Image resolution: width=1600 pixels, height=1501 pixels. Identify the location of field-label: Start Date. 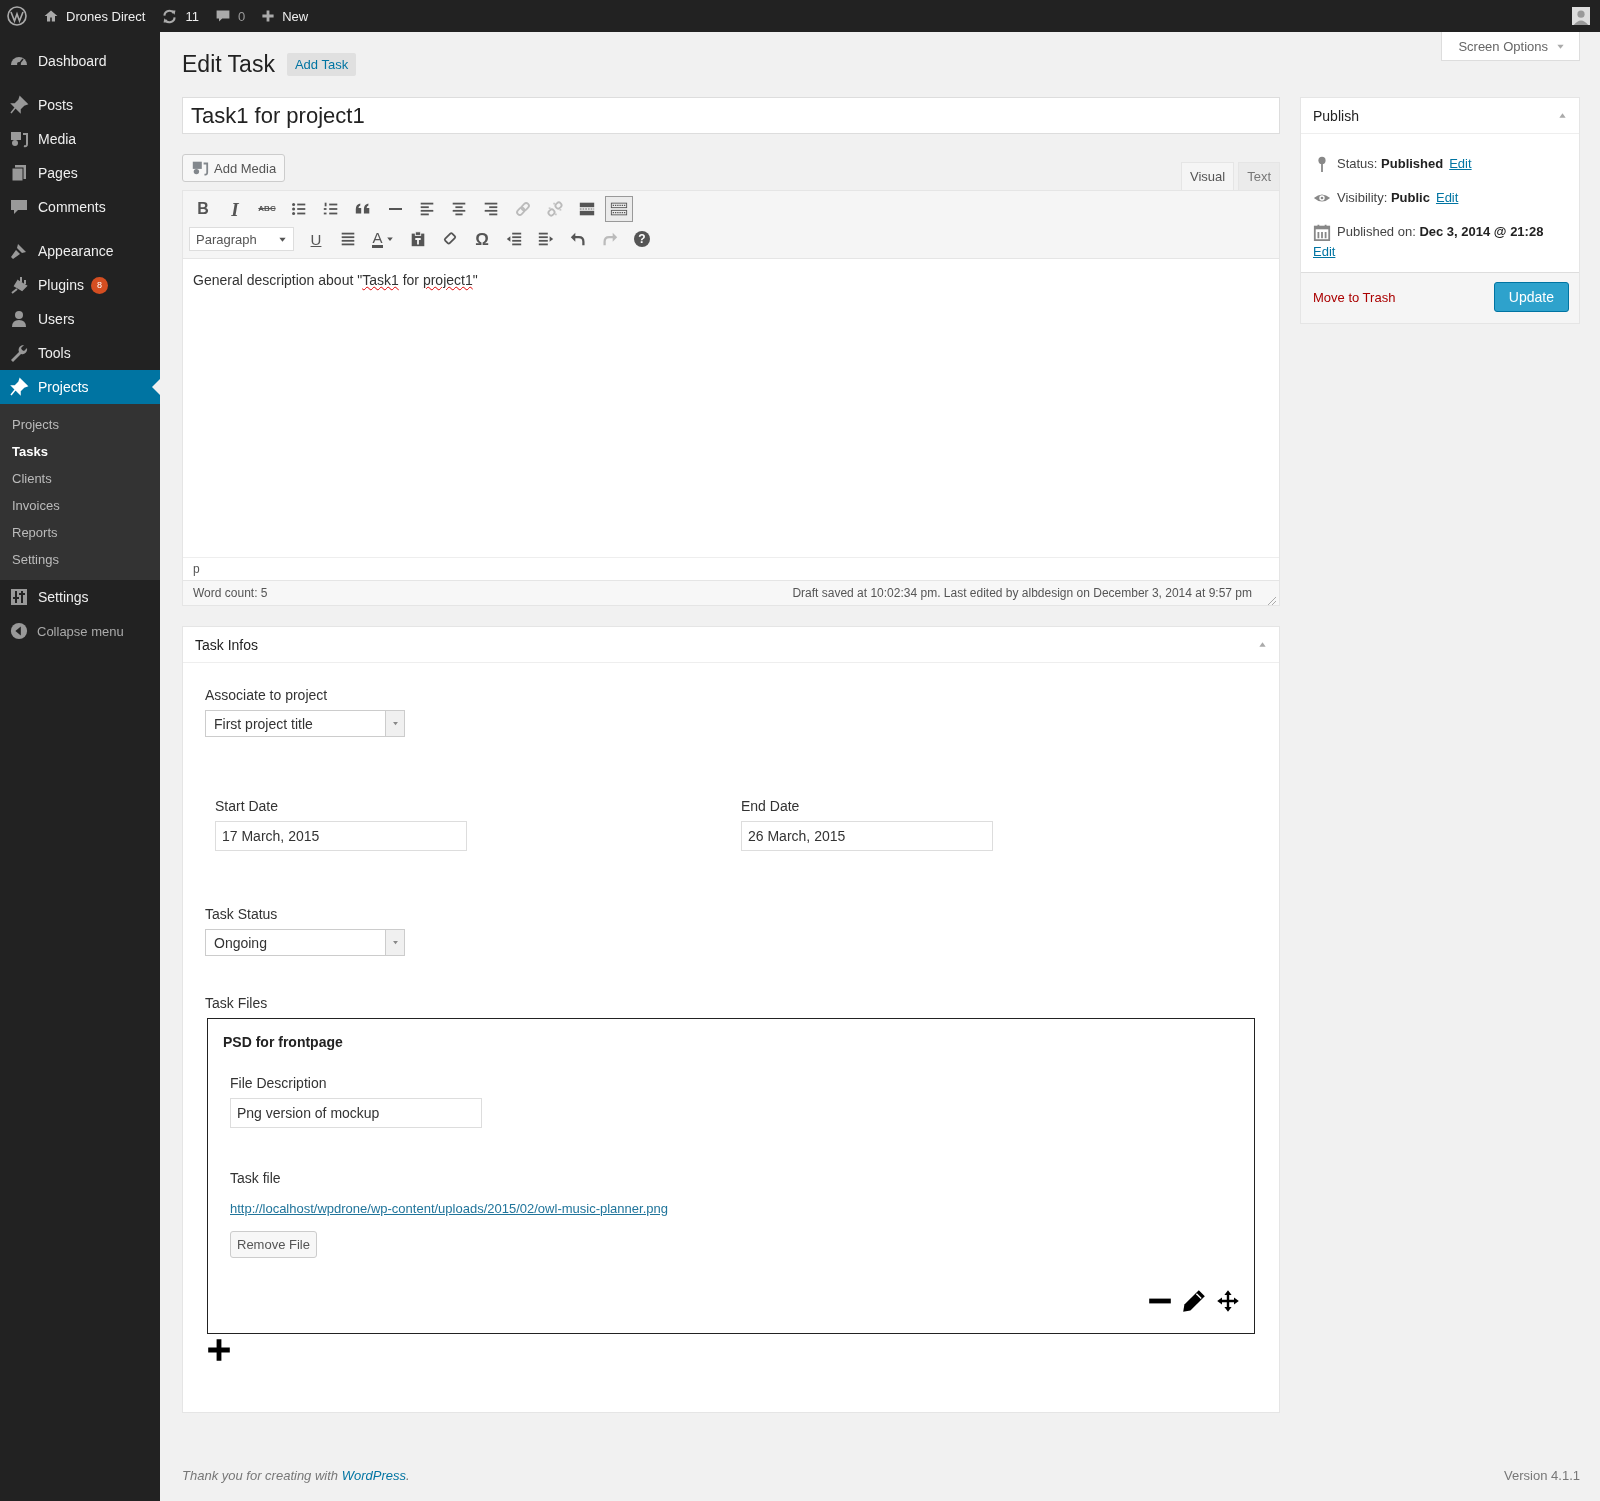
(247, 806).